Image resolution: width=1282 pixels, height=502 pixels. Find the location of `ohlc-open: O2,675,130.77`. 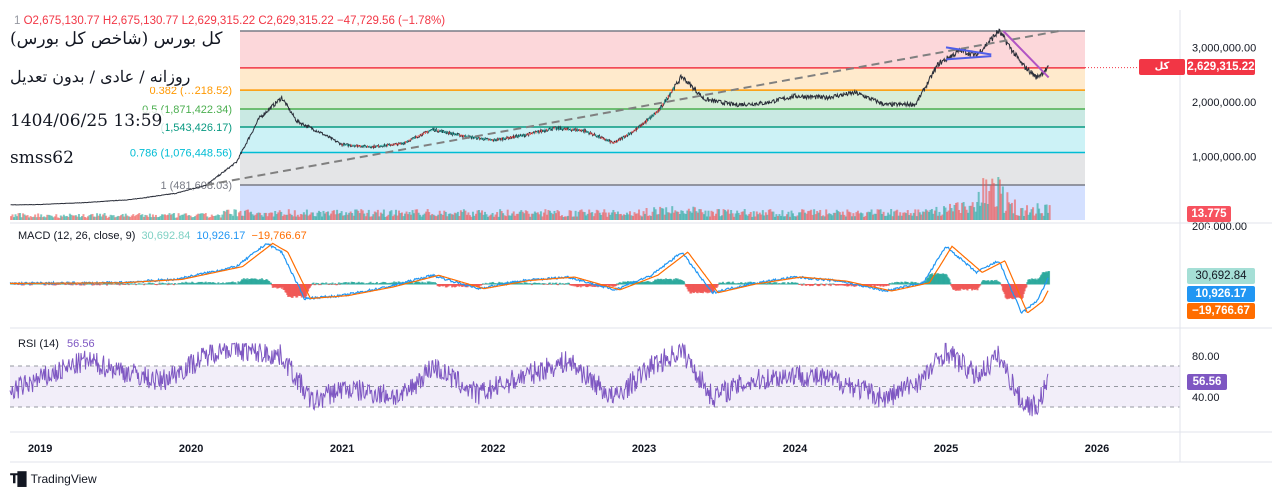

ohlc-open: O2,675,130.77 is located at coordinates (61, 21).